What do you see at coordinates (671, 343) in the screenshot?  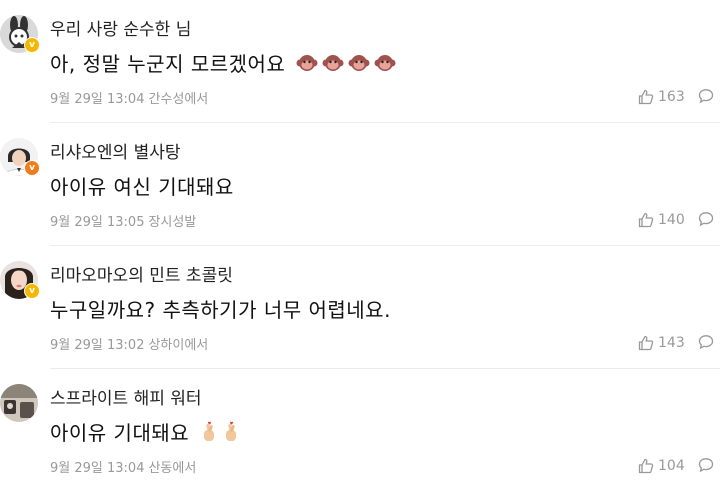 I see `like-count: 143` at bounding box center [671, 343].